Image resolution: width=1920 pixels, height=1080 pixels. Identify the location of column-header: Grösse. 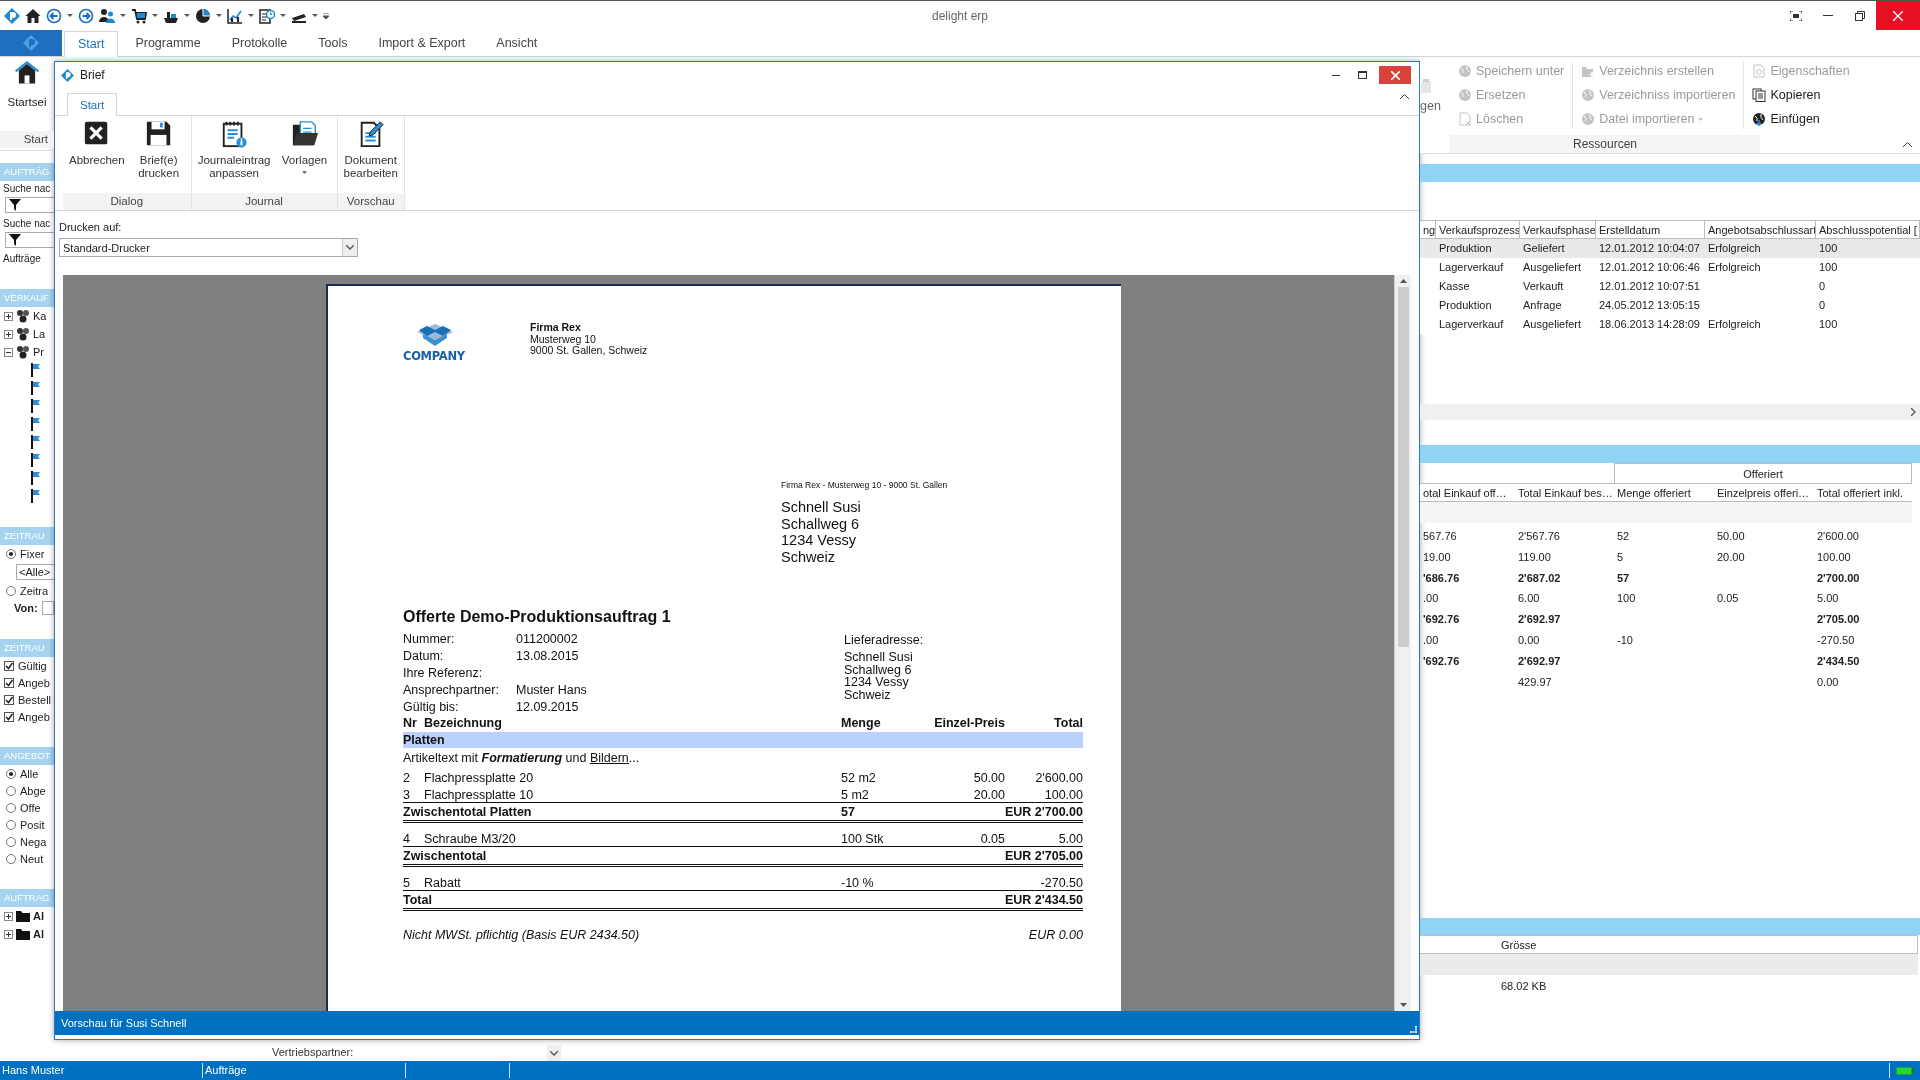
(1708, 945).